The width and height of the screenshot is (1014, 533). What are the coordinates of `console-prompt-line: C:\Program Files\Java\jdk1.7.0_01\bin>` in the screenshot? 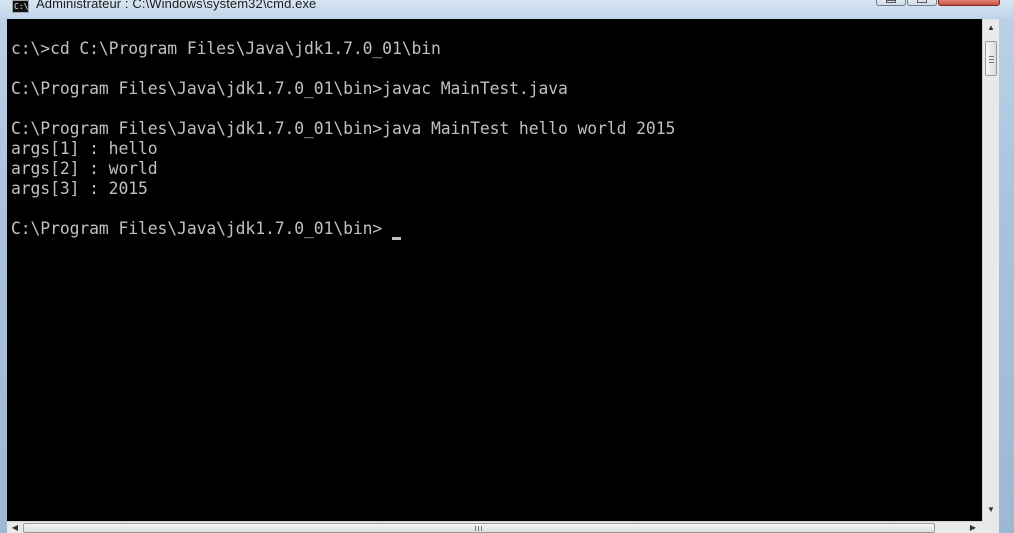 It's located at (197, 228).